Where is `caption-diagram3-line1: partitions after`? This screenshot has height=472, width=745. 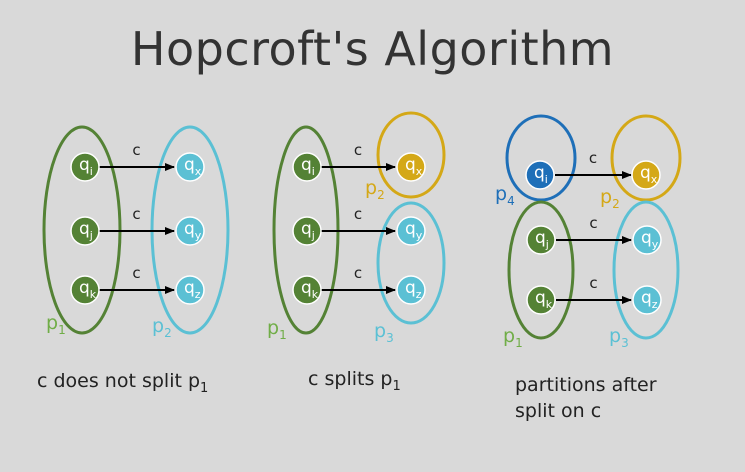
caption-diagram3-line1: partitions after is located at coordinates (586, 385).